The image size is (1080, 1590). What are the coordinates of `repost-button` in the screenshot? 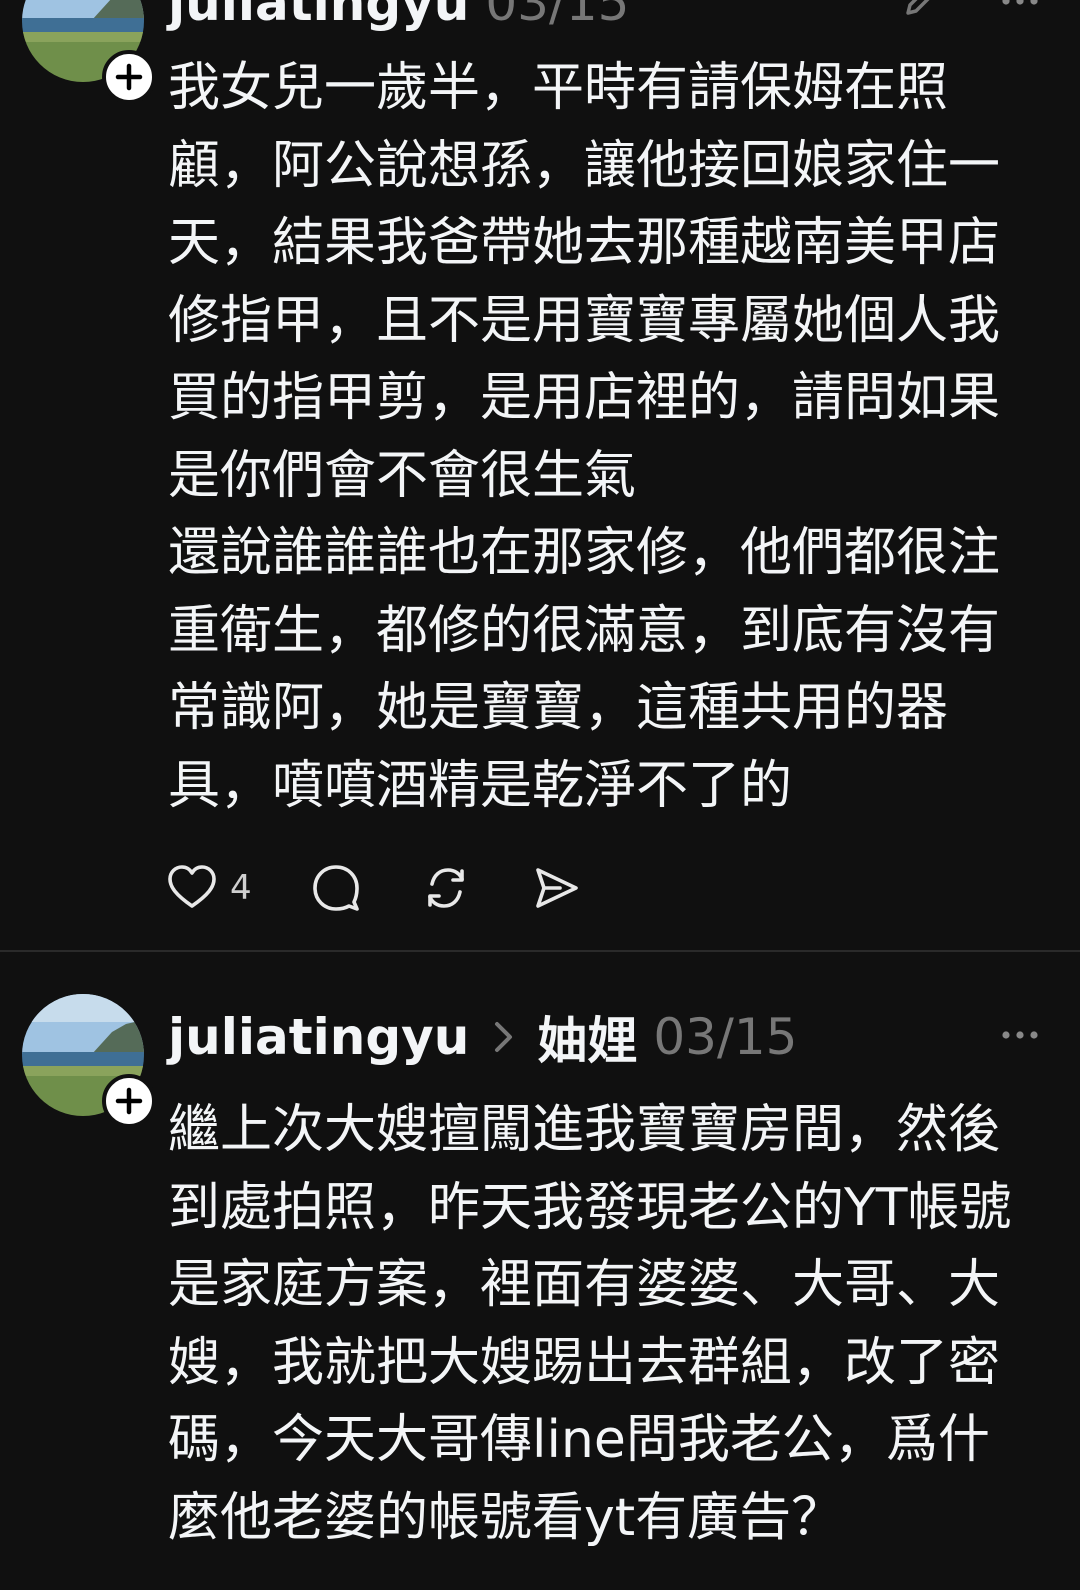 It's located at (446, 888).